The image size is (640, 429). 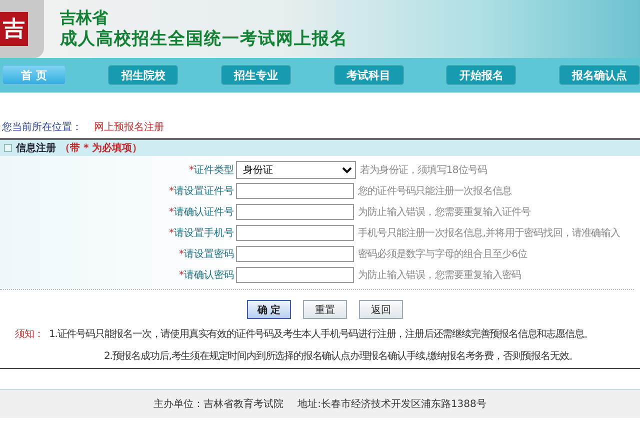 I want to click on id-type-select: 身份证, so click(x=296, y=170).